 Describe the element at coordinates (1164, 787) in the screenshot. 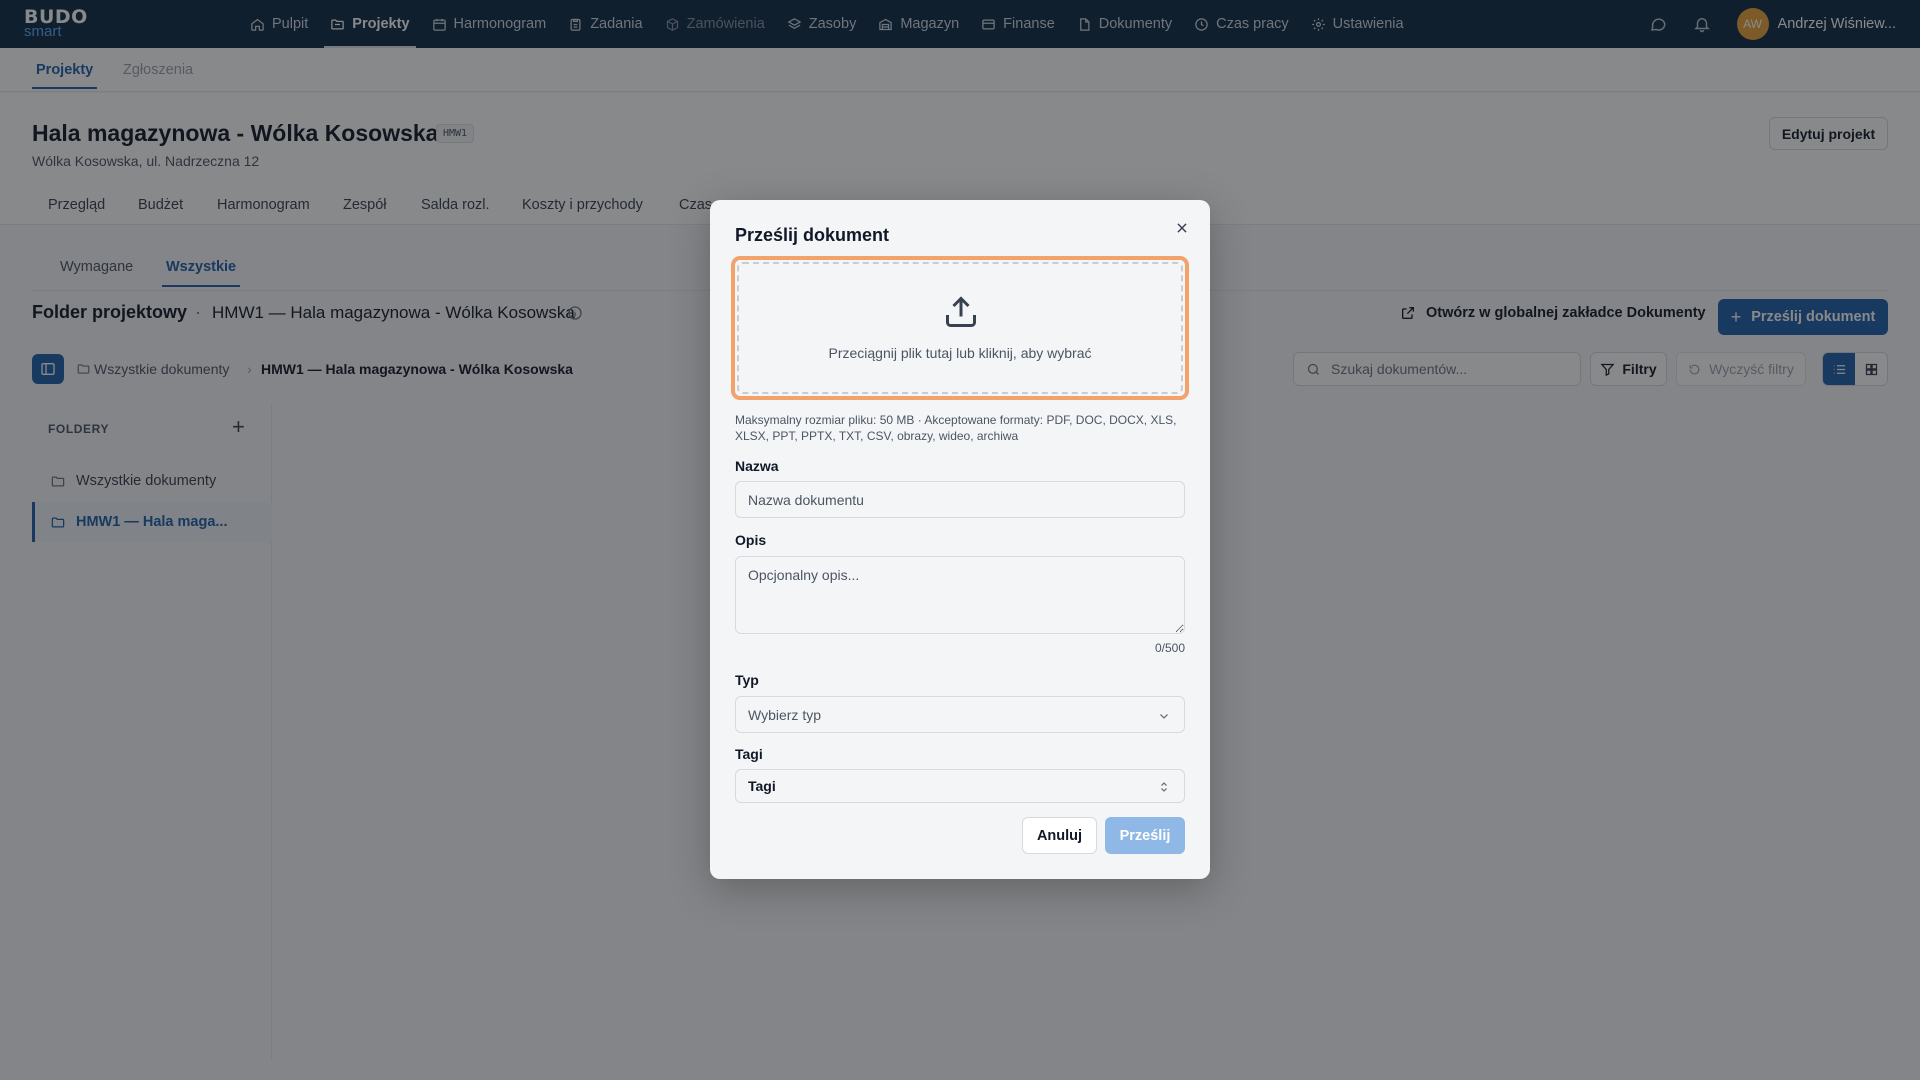

I see `chevron-up-down-icon` at that location.